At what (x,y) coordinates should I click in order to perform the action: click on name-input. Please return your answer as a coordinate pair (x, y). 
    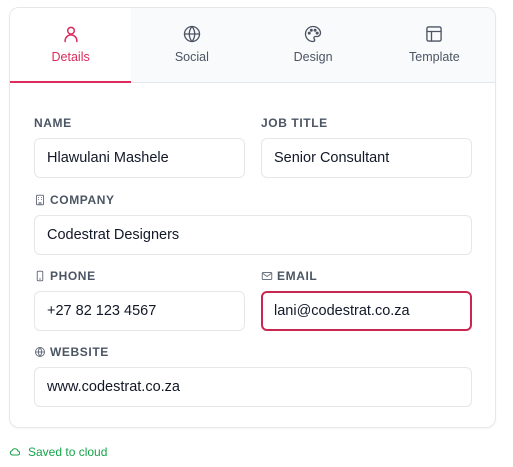
    Looking at the image, I should click on (139, 158).